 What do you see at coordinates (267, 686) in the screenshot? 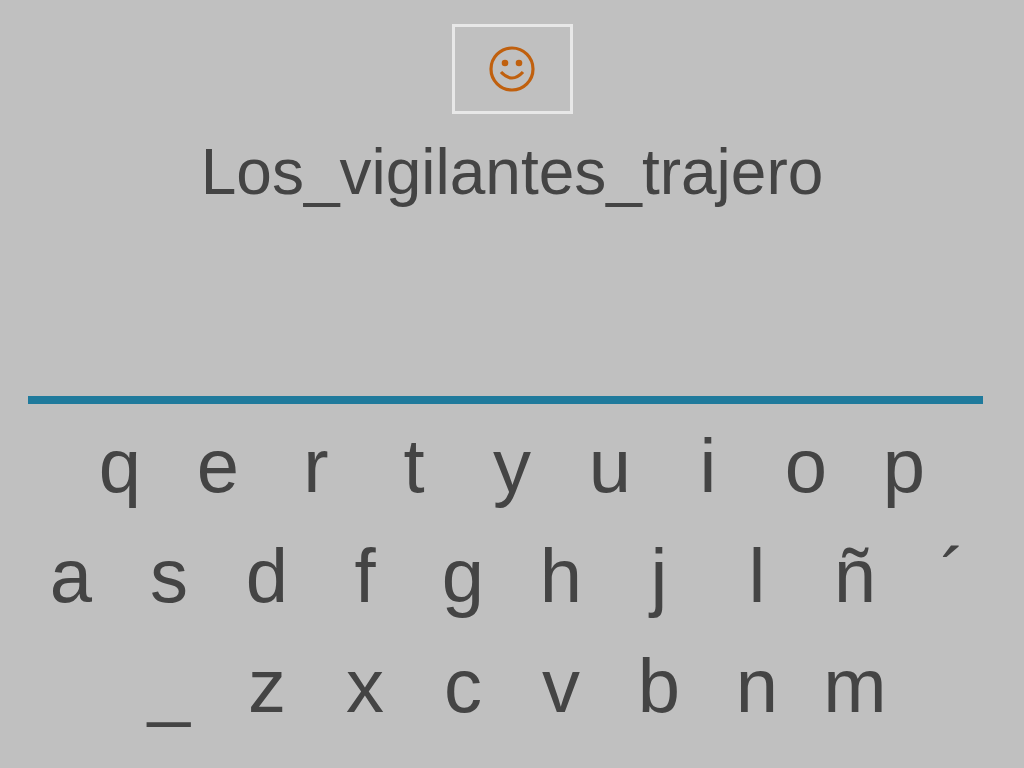
I see `letter-key: z` at bounding box center [267, 686].